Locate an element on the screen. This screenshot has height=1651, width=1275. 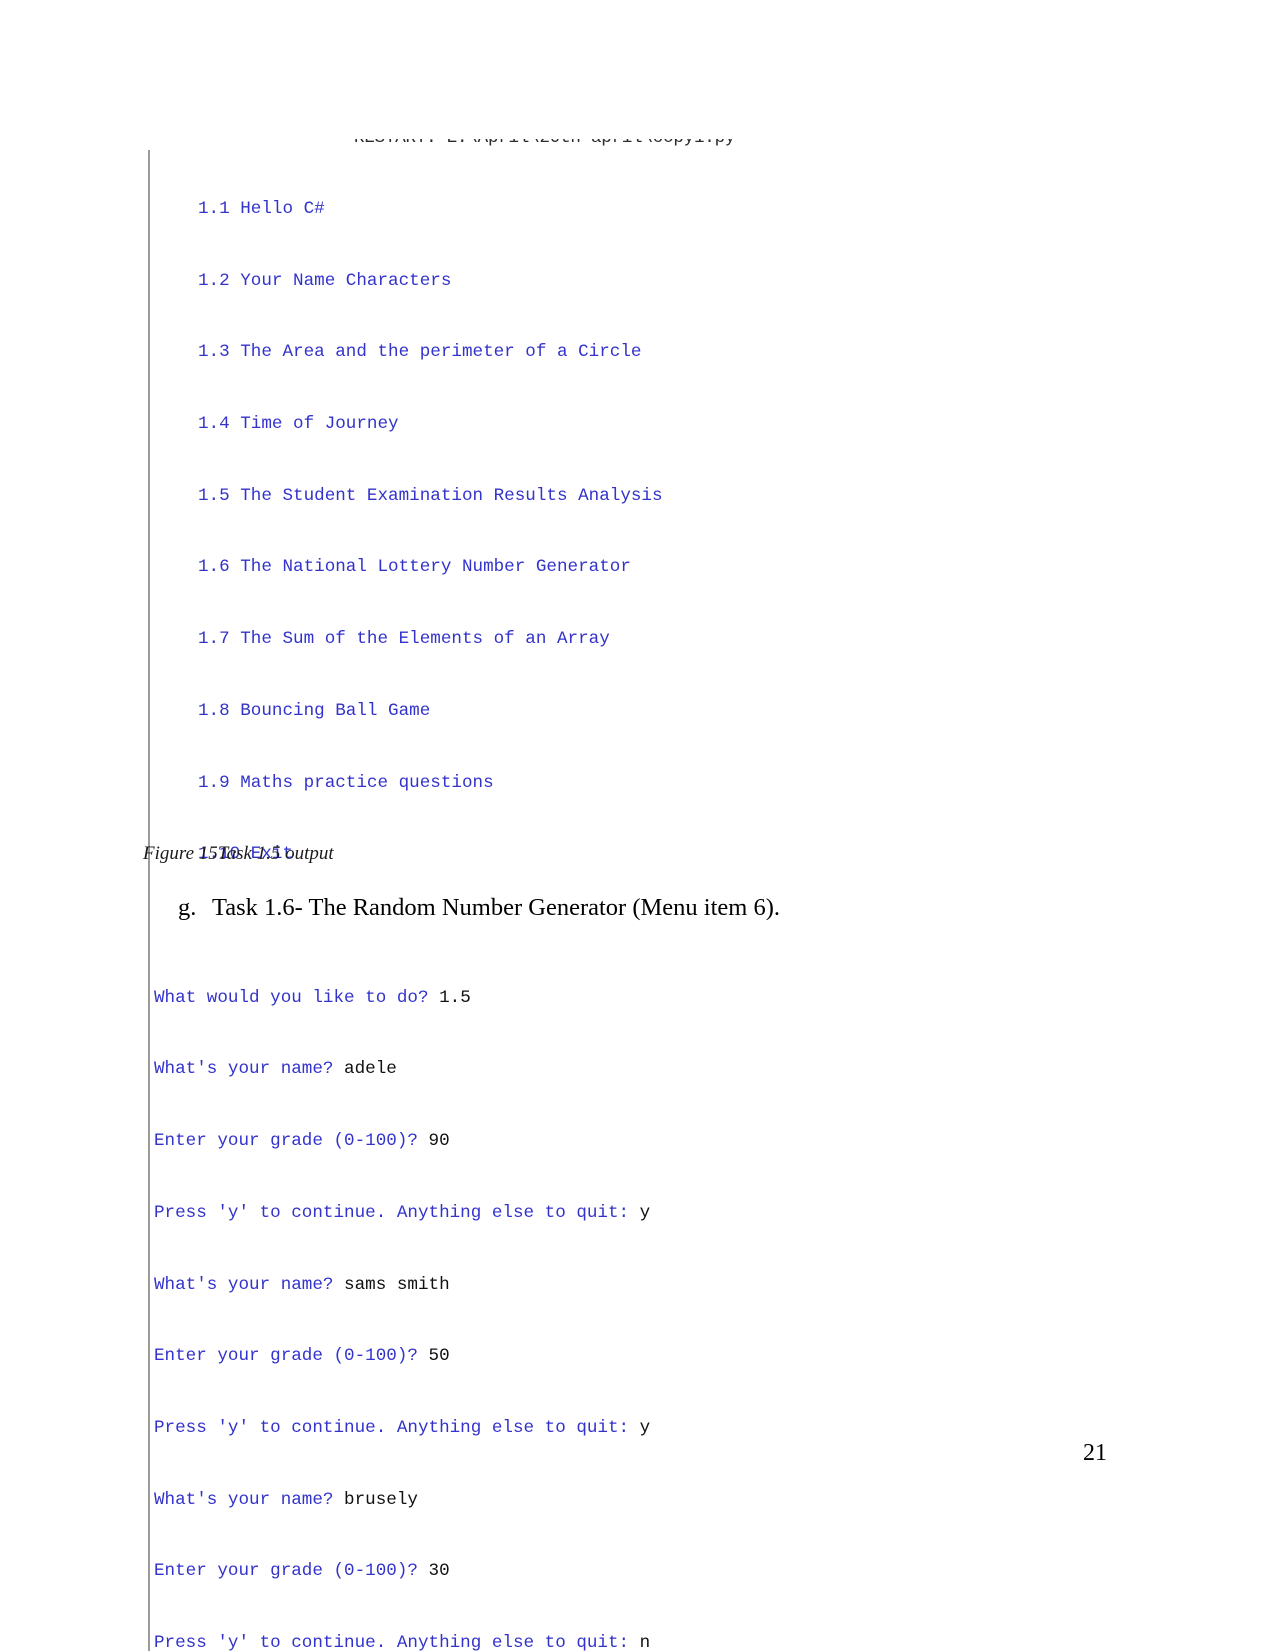
prompt-text: What would you like to do? is located at coordinates (297, 997).